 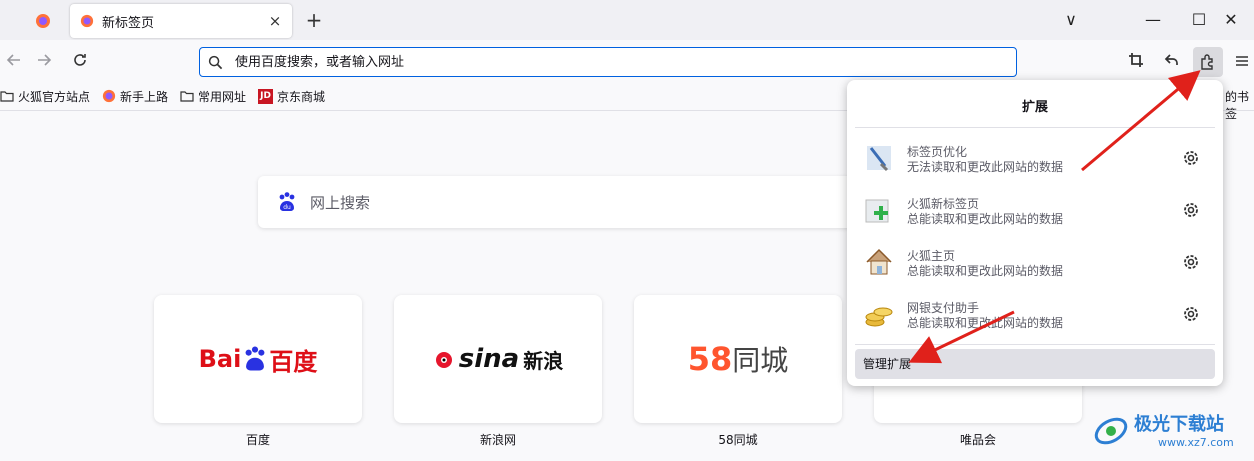 I want to click on 58-logo: 58 同城, so click(x=738, y=359).